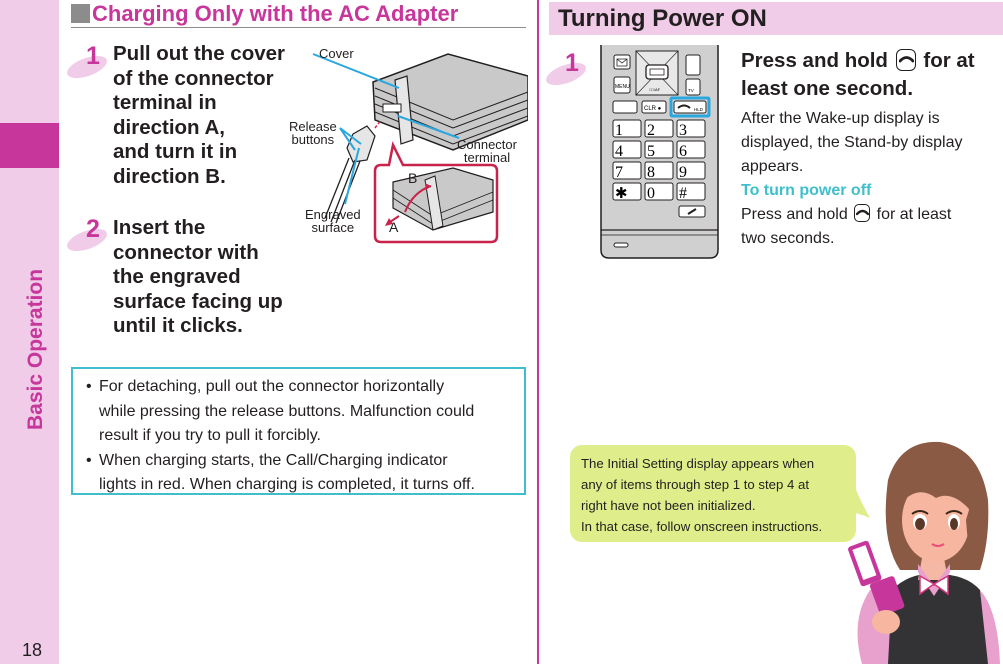  Describe the element at coordinates (827, 88) in the screenshot. I see `instruction-text: least one second.` at that location.